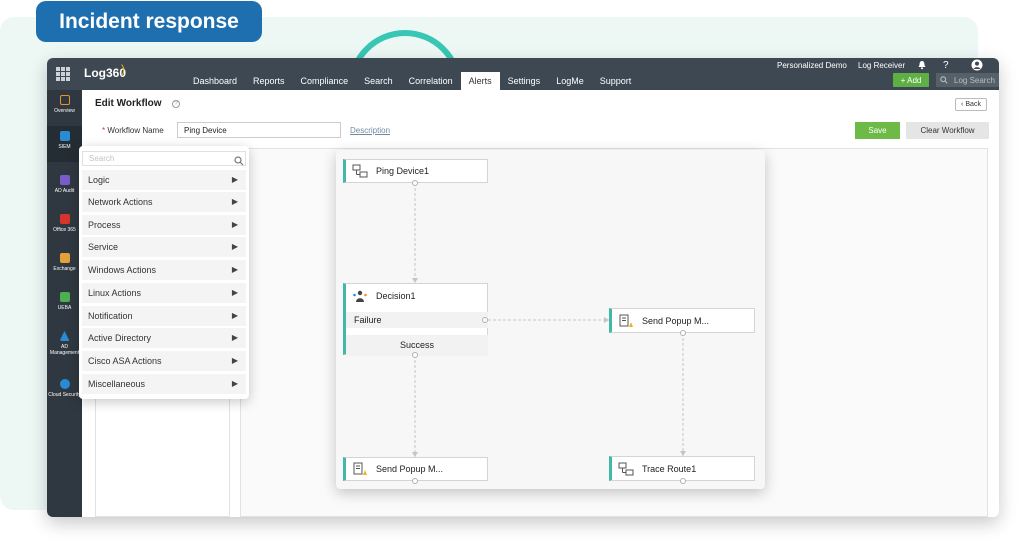 This screenshot has width=1024, height=555. What do you see at coordinates (64, 147) in the screenshot?
I see `sidebar-item-label: SIEM` at bounding box center [64, 147].